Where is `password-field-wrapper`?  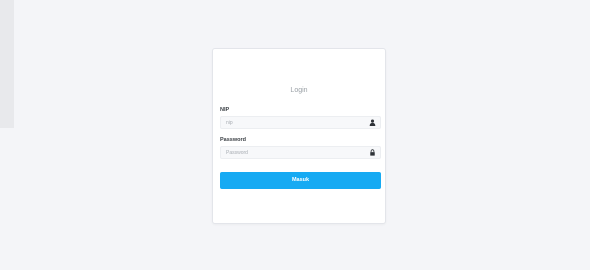
password-field-wrapper is located at coordinates (300, 152).